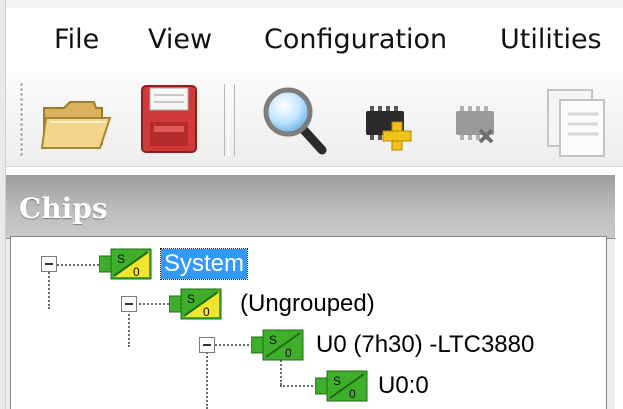  What do you see at coordinates (49, 264) in the screenshot?
I see `collapse-toggle-system` at bounding box center [49, 264].